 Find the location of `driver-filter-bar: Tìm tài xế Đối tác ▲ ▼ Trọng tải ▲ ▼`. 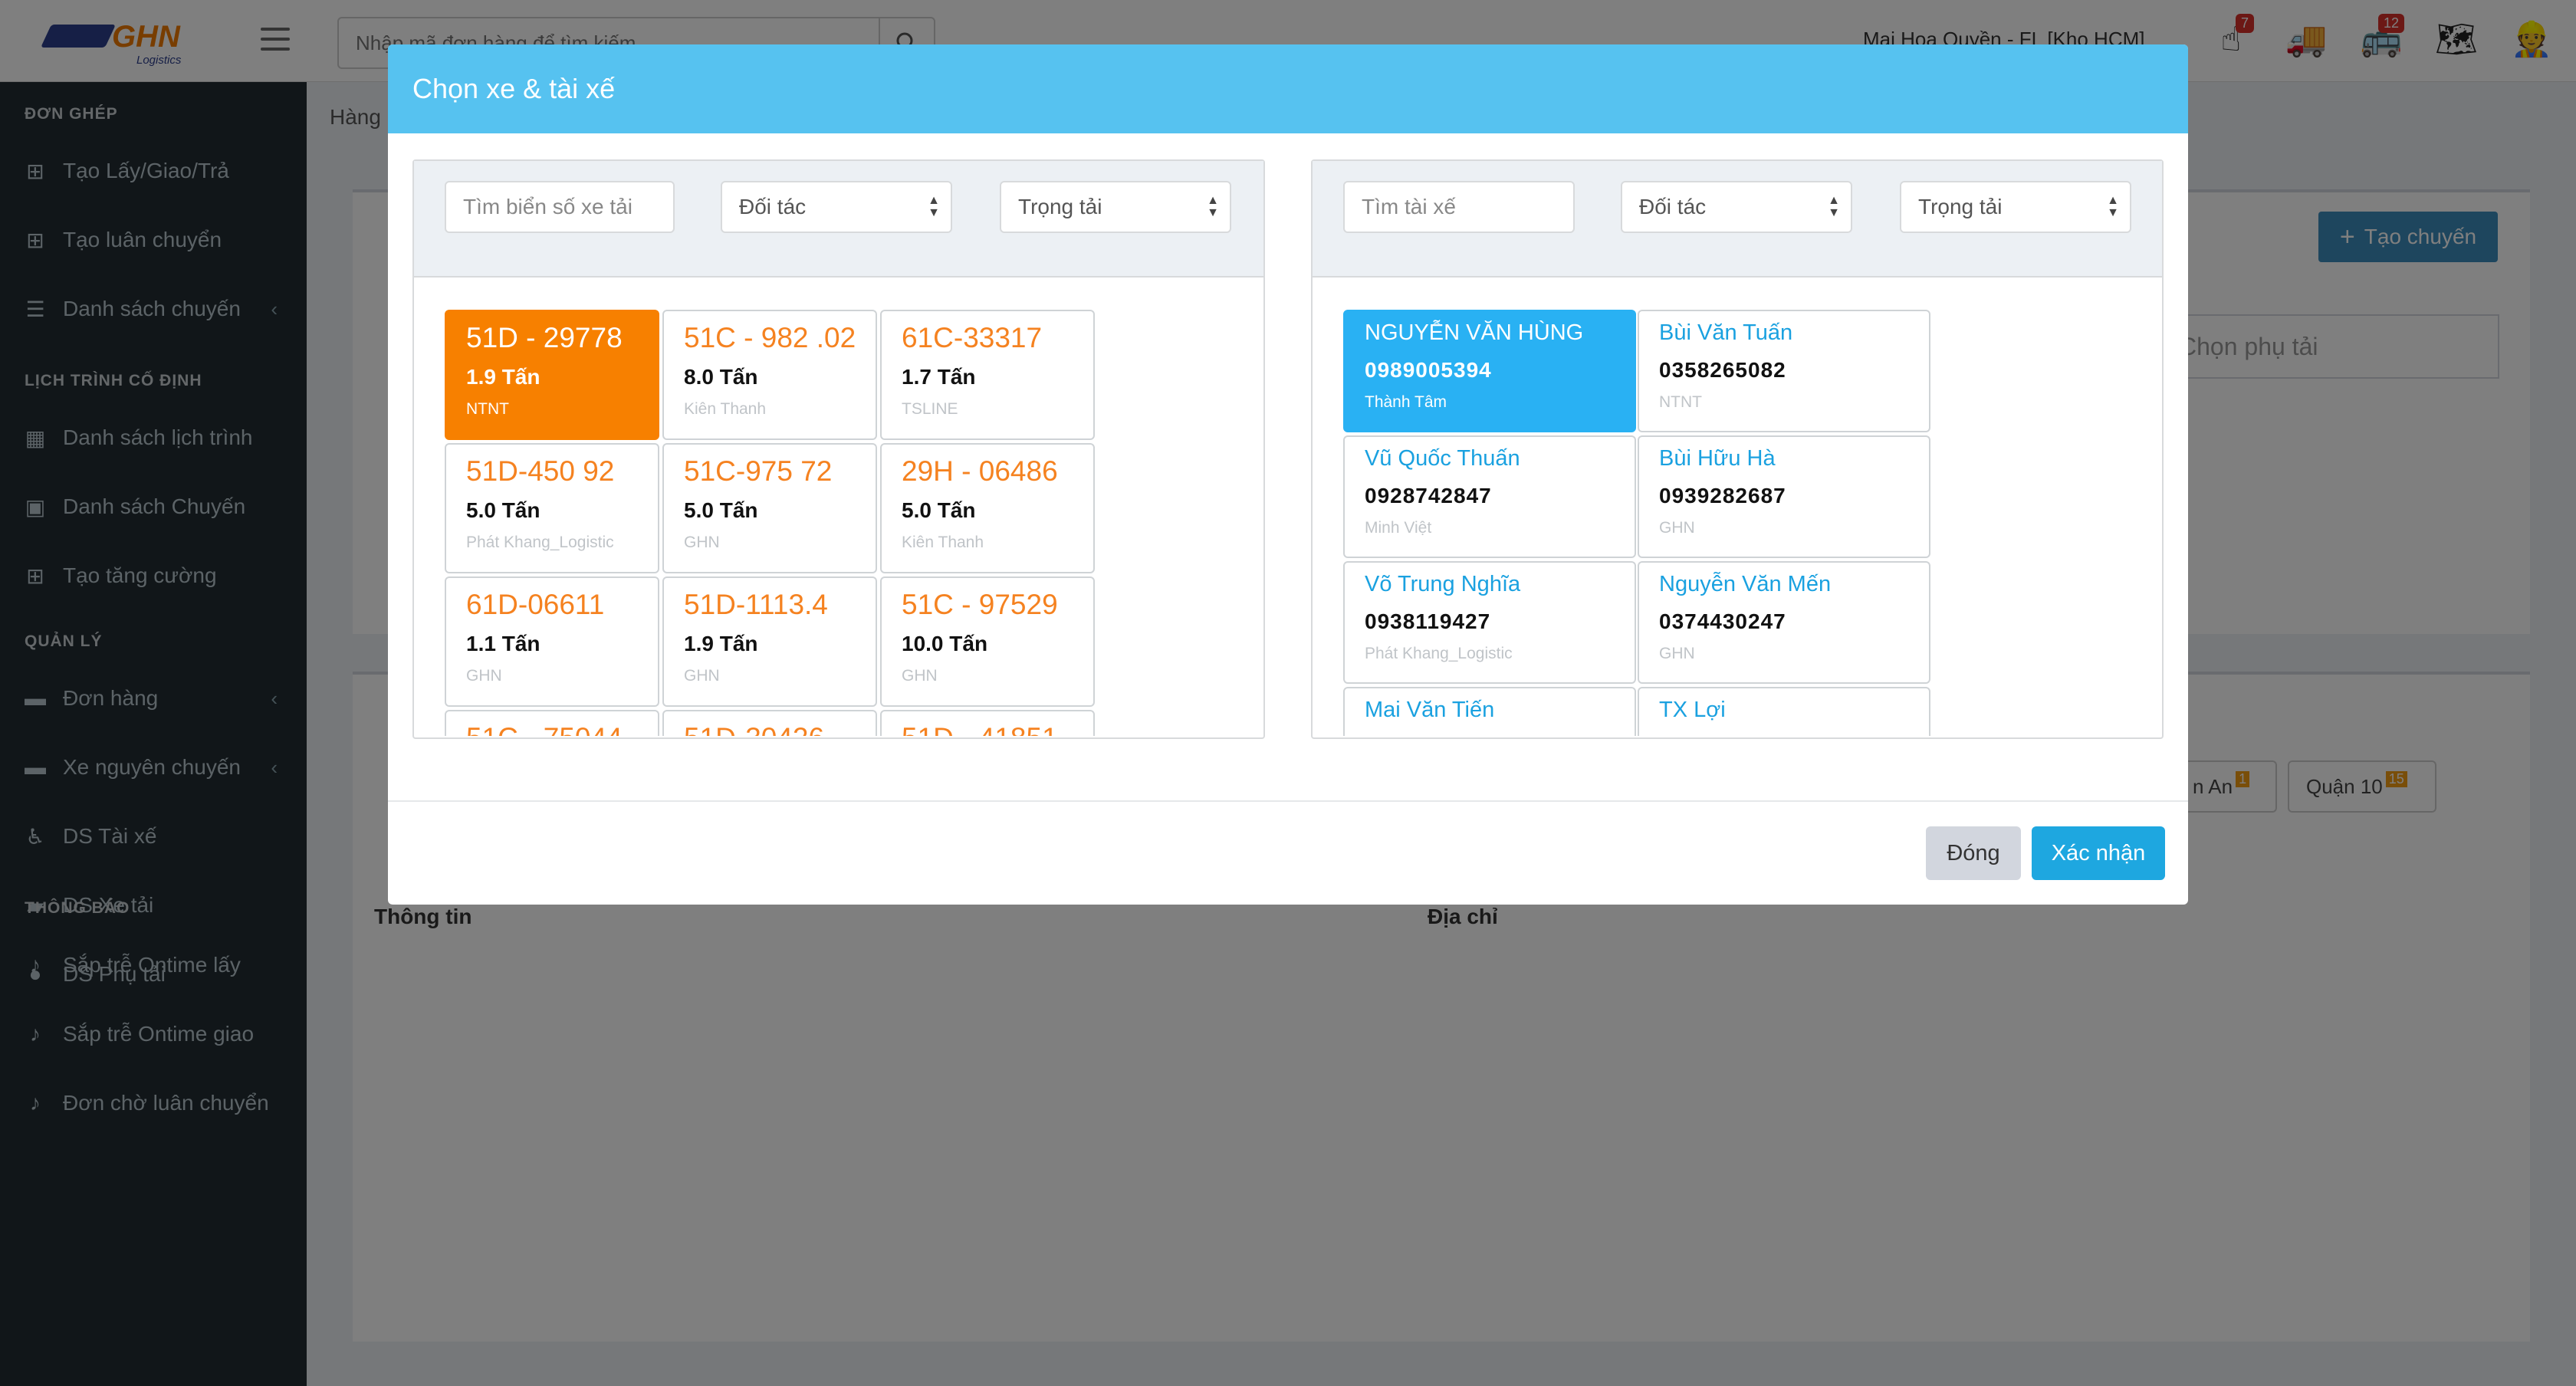

driver-filter-bar: Tìm tài xế Đối tác ▲ ▼ Trọng tải ▲ ▼ is located at coordinates (1738, 219).